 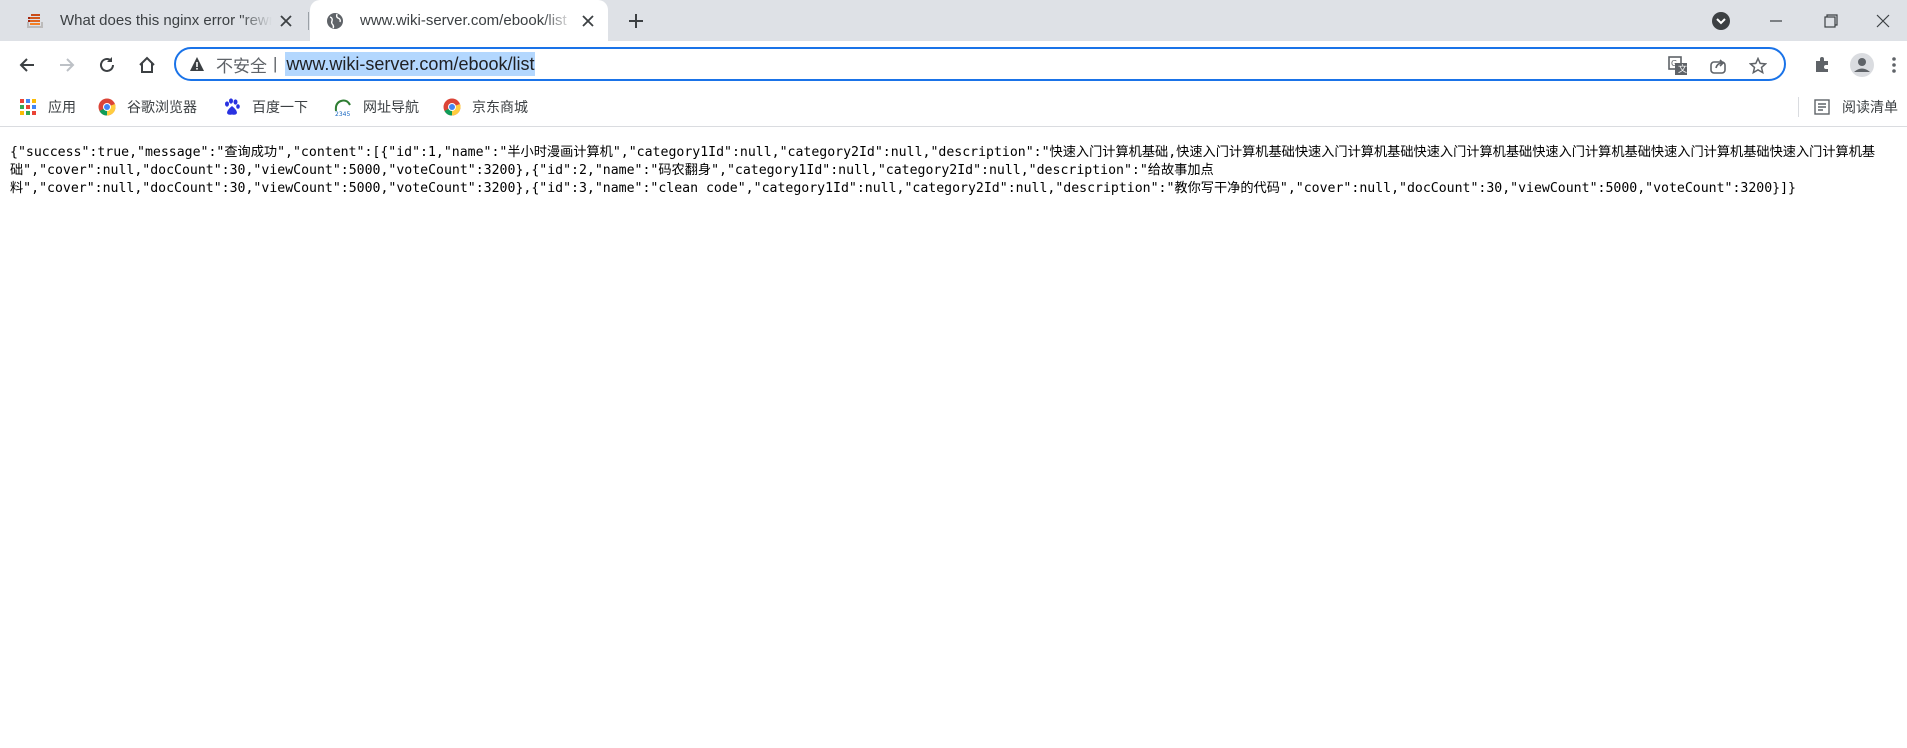 What do you see at coordinates (335, 21) in the screenshot?
I see `globe-icon` at bounding box center [335, 21].